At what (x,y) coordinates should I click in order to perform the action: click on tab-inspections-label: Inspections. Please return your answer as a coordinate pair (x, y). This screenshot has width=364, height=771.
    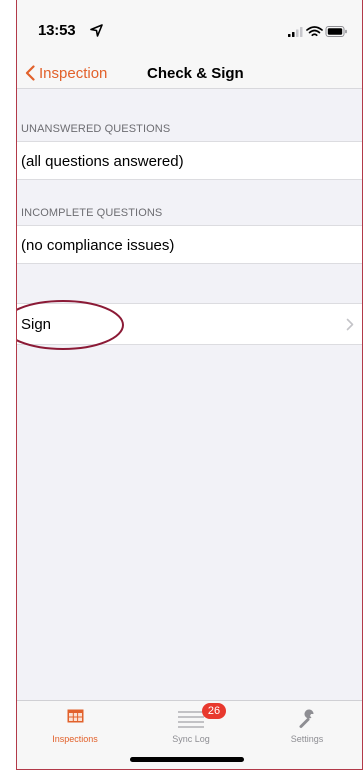
    Looking at the image, I should click on (75, 739).